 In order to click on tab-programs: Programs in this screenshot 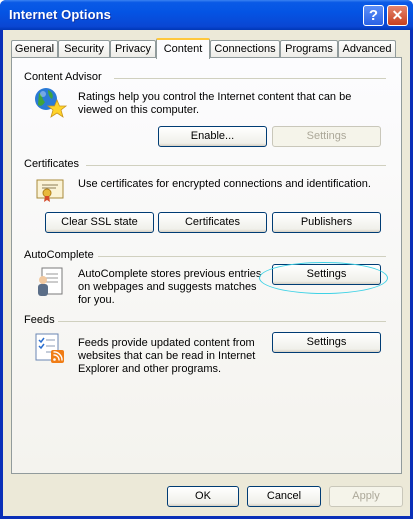, I will do `click(309, 49)`.